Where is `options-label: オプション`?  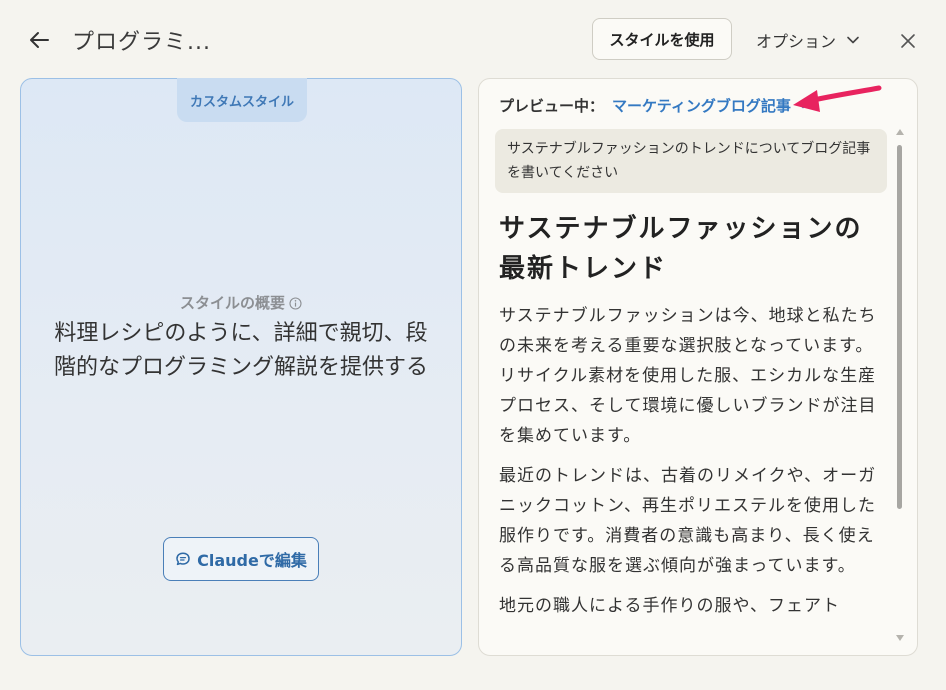 options-label: オプション is located at coordinates (796, 41).